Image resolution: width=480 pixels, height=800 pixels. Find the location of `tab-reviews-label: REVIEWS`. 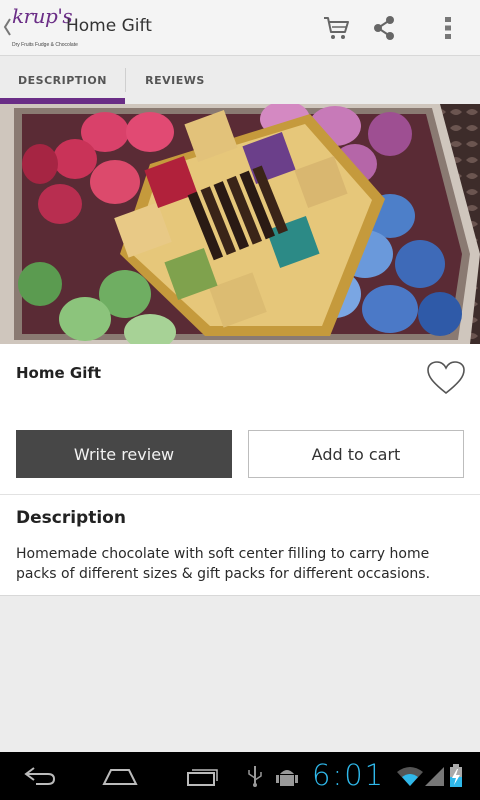

tab-reviews-label: REVIEWS is located at coordinates (175, 80).